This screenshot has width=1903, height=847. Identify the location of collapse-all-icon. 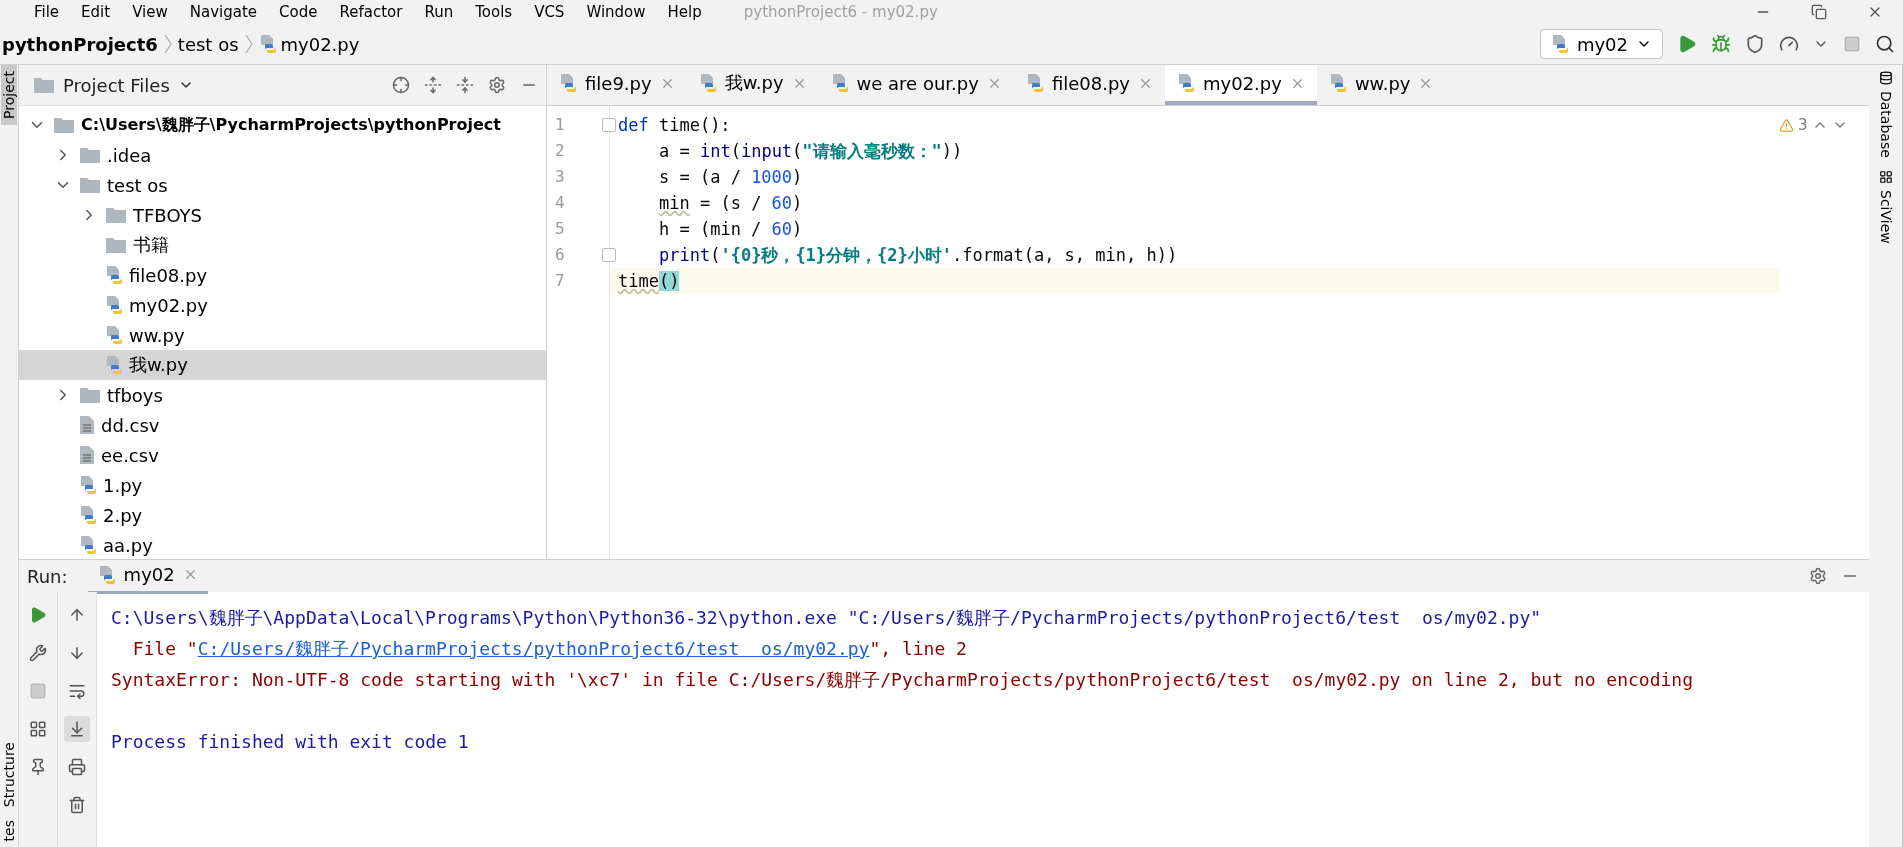
(465, 85).